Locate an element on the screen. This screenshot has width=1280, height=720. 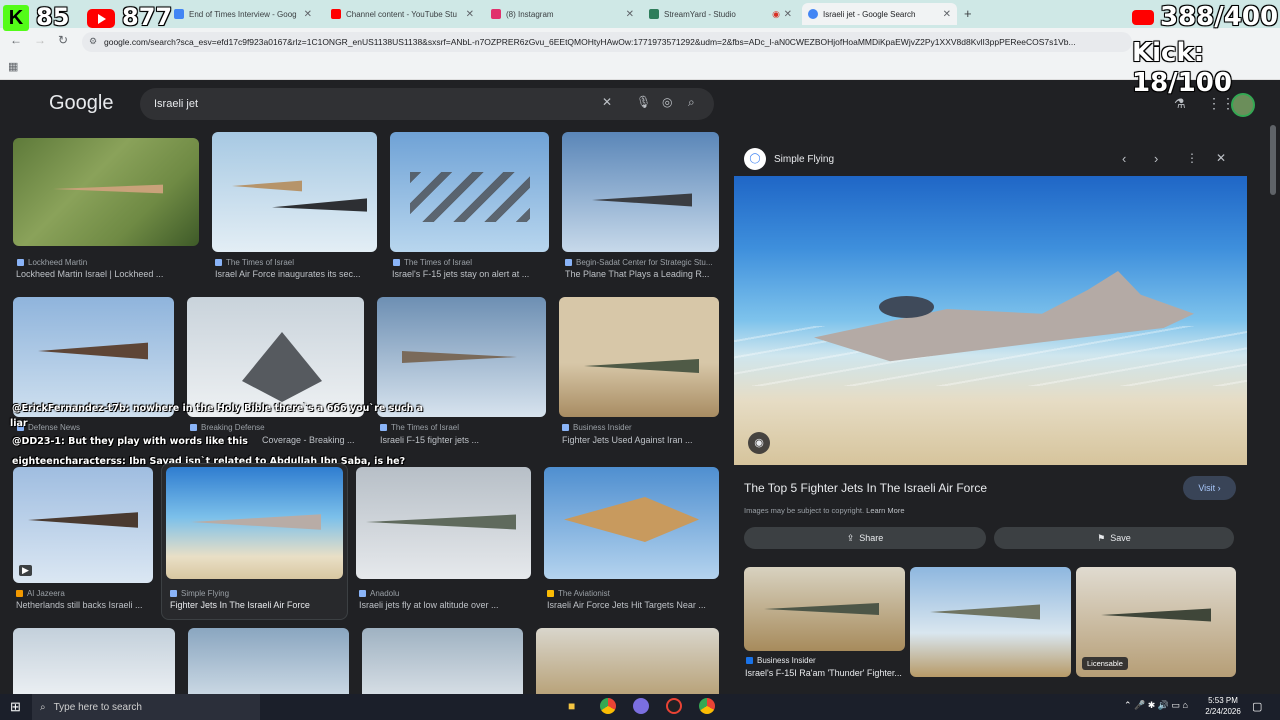
tab-label: End of Times Interview - Goog is located at coordinates (243, 14).